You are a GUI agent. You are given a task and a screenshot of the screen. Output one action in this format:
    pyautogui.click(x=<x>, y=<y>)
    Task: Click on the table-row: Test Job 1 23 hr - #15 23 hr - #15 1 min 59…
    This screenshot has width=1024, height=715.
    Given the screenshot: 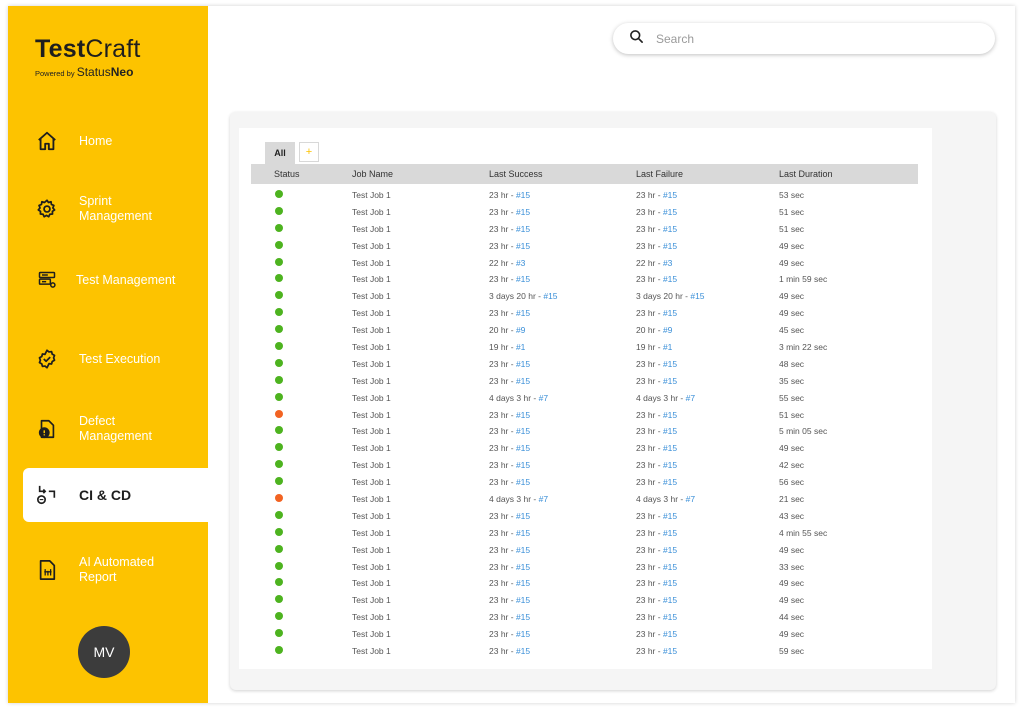 What is the action you would take?
    pyautogui.click(x=584, y=278)
    